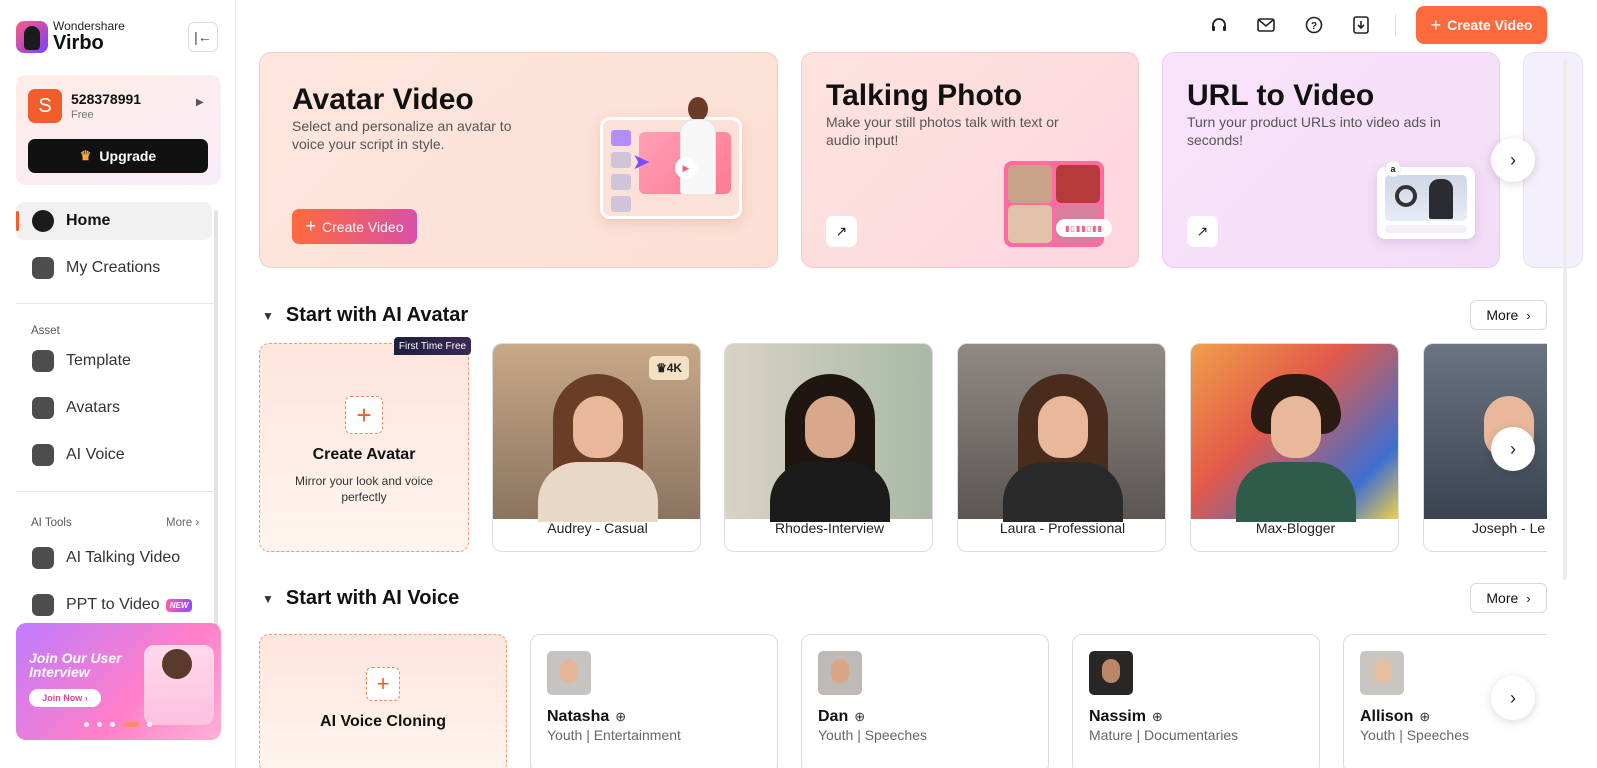  What do you see at coordinates (363, 226) in the screenshot?
I see `create-video-label: Create Video` at bounding box center [363, 226].